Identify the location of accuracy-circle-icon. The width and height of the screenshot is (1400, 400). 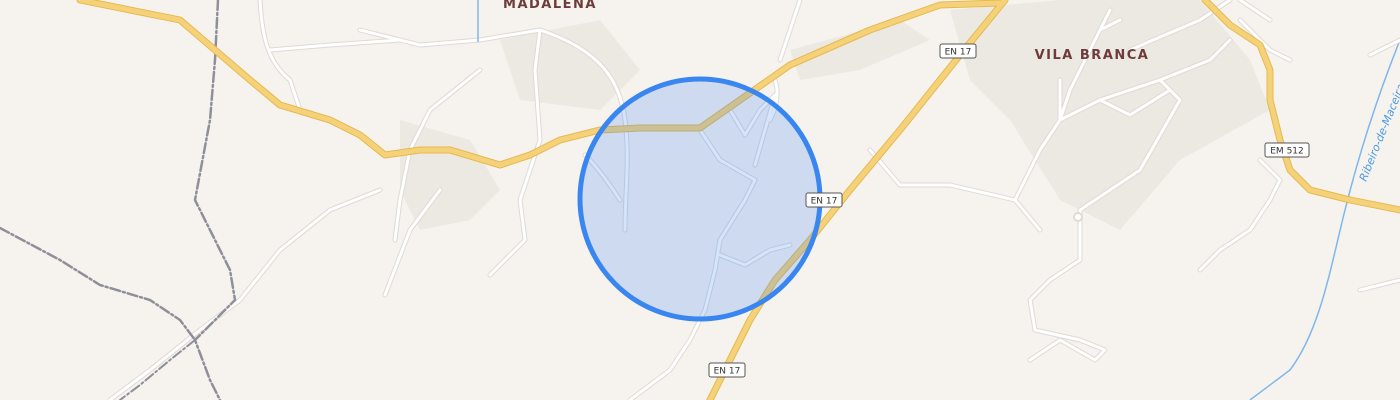
(700, 199).